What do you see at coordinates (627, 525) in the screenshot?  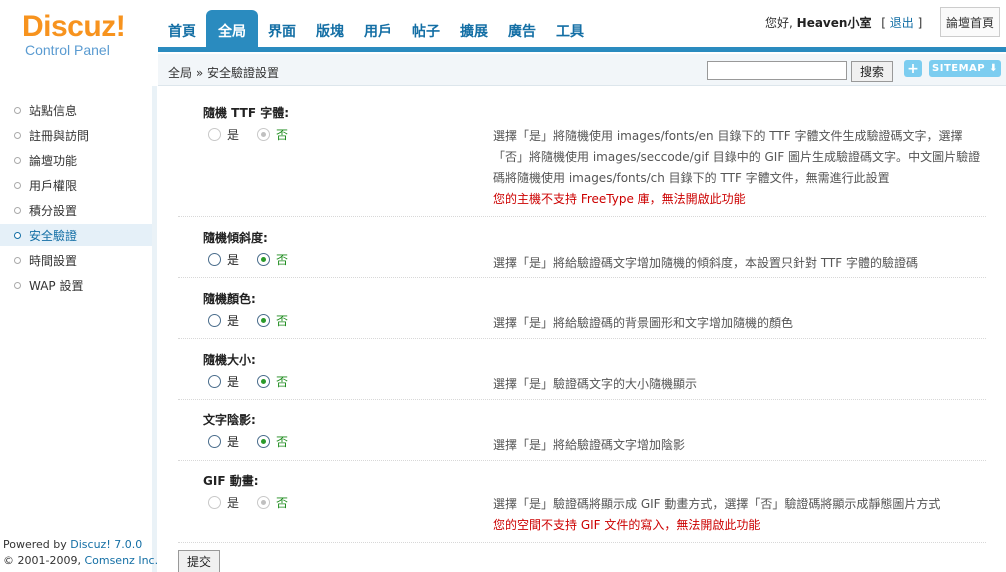 I see `setting-warning: 您的空間不支持 GIF 文件的寫入，無法開啟此功能` at bounding box center [627, 525].